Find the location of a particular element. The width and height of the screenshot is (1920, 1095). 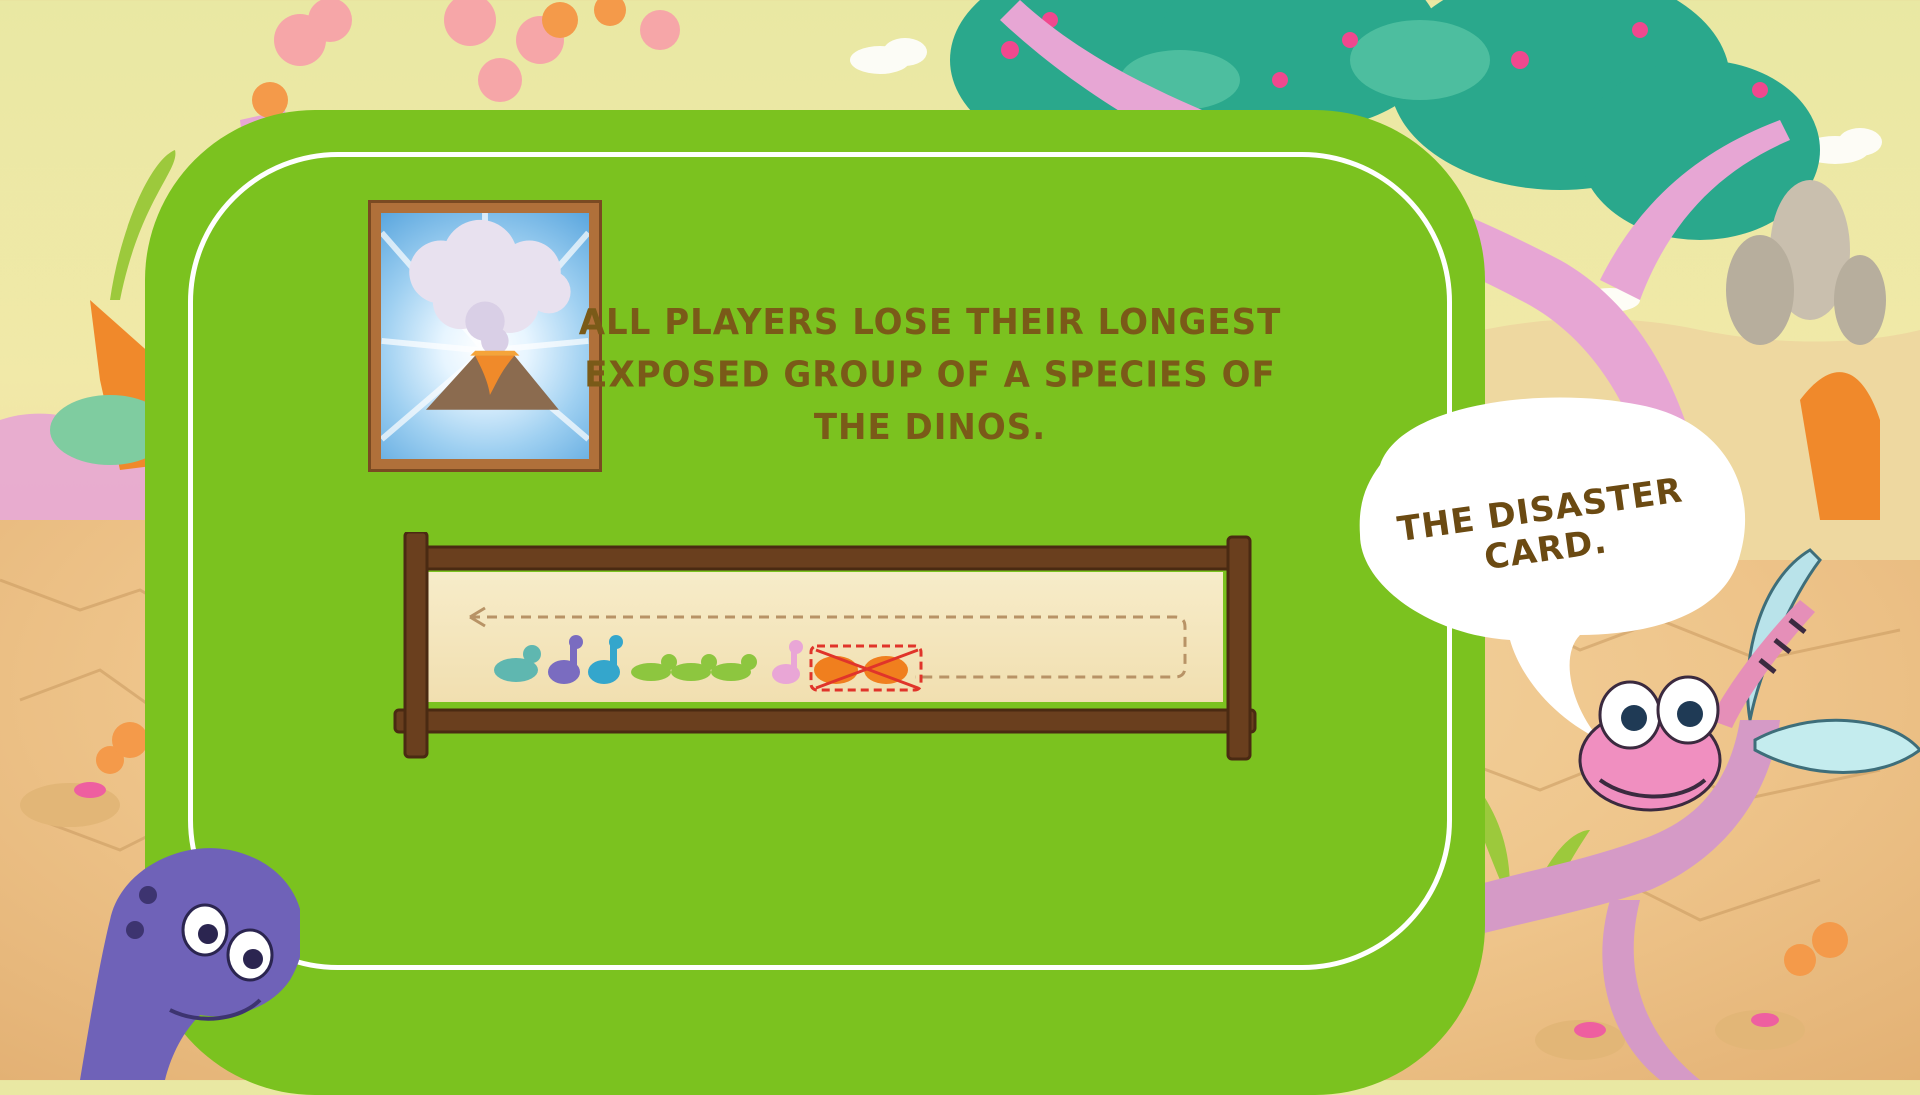

dino-pink is located at coordinates (787, 662).